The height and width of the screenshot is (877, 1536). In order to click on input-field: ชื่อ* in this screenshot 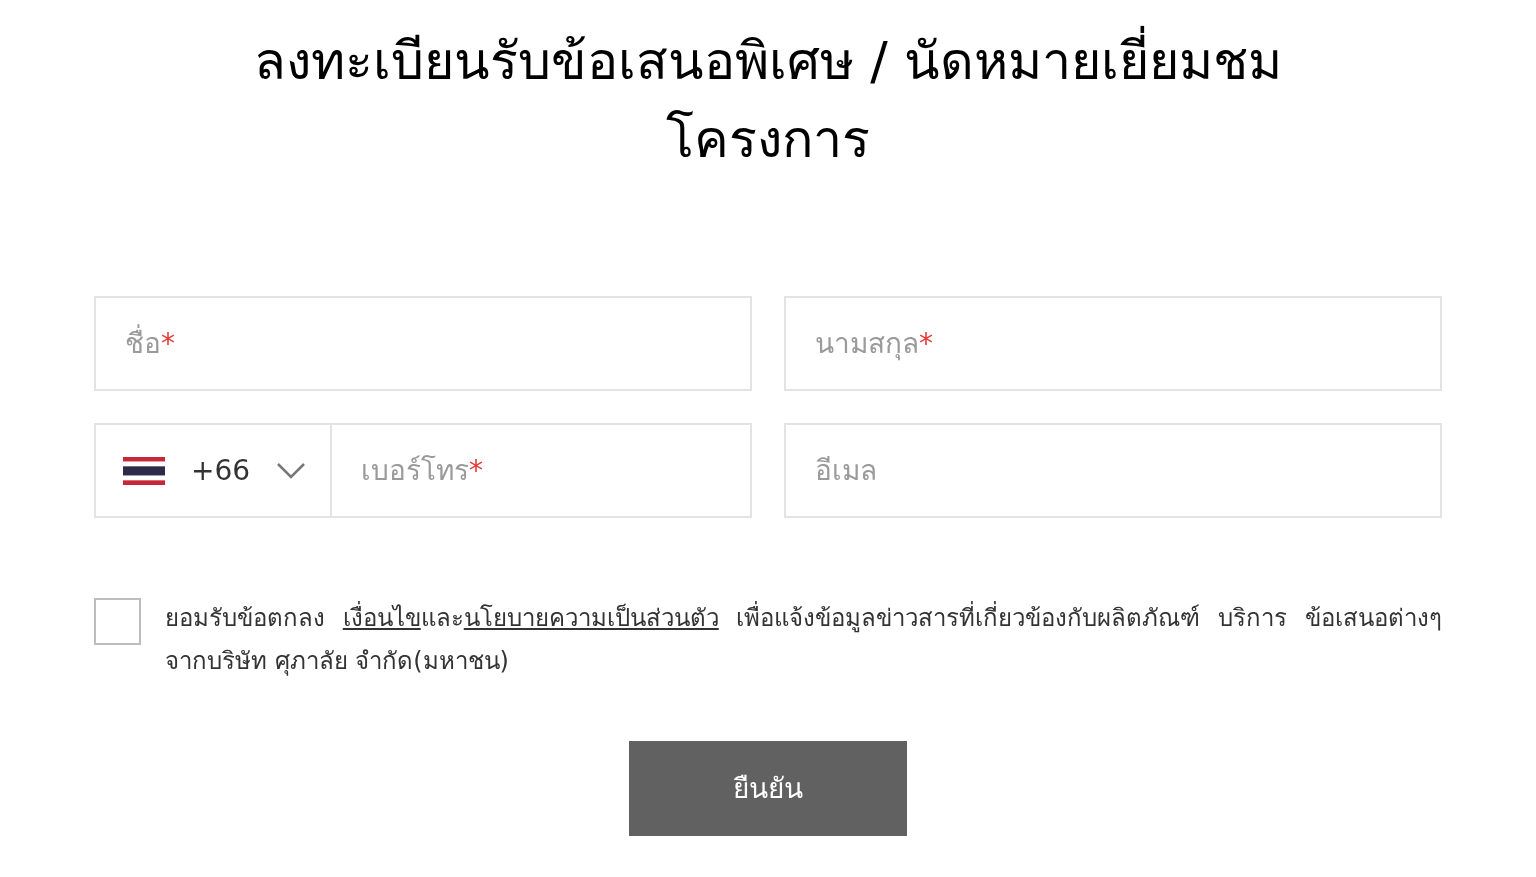, I will do `click(423, 343)`.